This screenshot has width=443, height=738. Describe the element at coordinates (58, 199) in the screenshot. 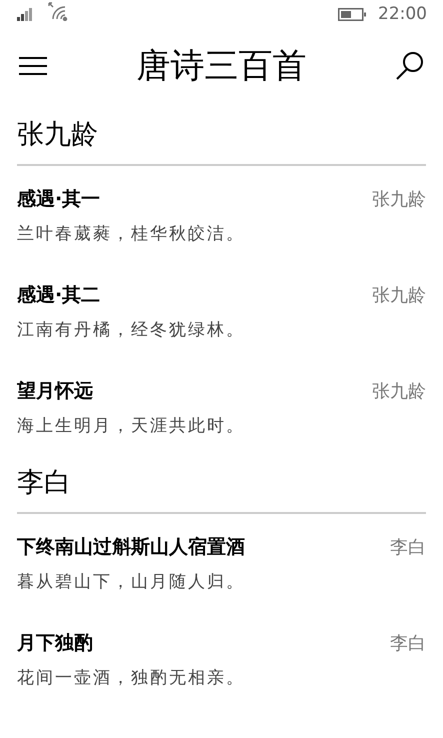

I see `poem-title: 感遇·其一` at that location.